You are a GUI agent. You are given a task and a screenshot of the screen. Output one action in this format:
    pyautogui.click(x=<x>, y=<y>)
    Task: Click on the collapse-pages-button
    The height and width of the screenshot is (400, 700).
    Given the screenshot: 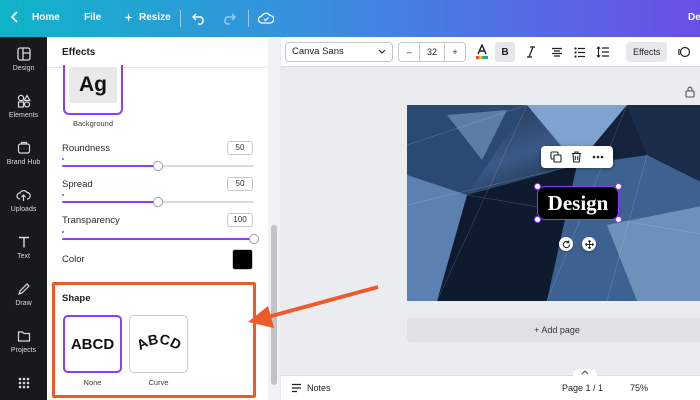 What is the action you would take?
    pyautogui.click(x=585, y=374)
    